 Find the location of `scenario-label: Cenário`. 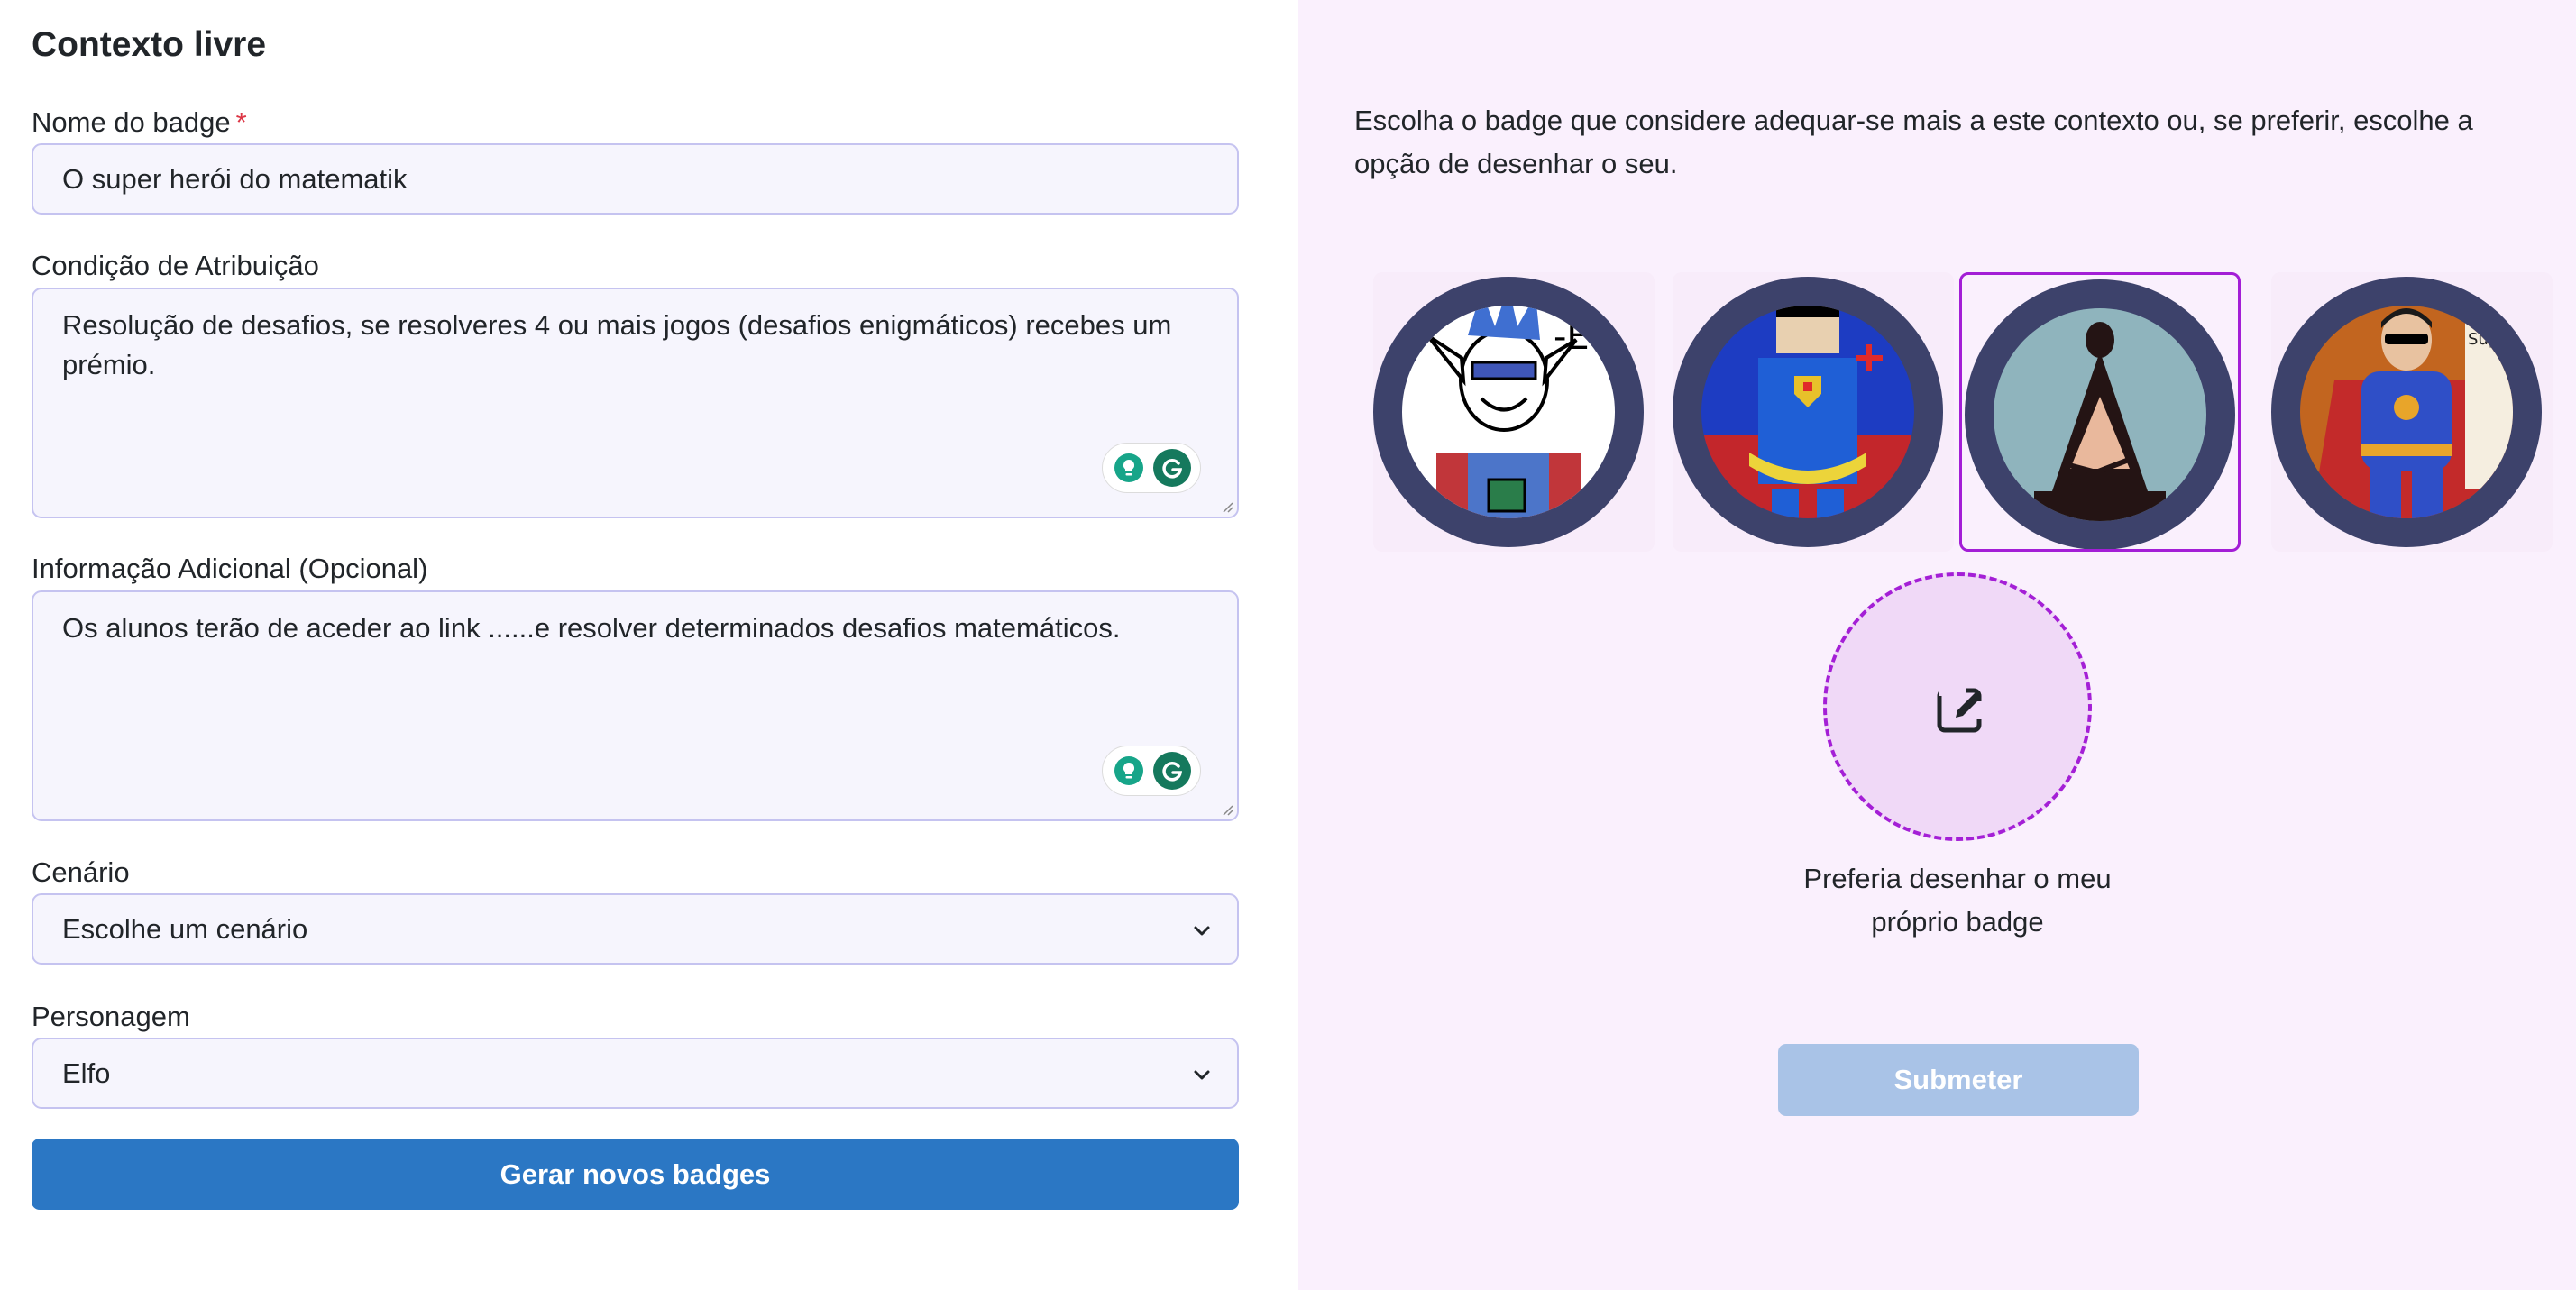

scenario-label: Cenário is located at coordinates (81, 872).